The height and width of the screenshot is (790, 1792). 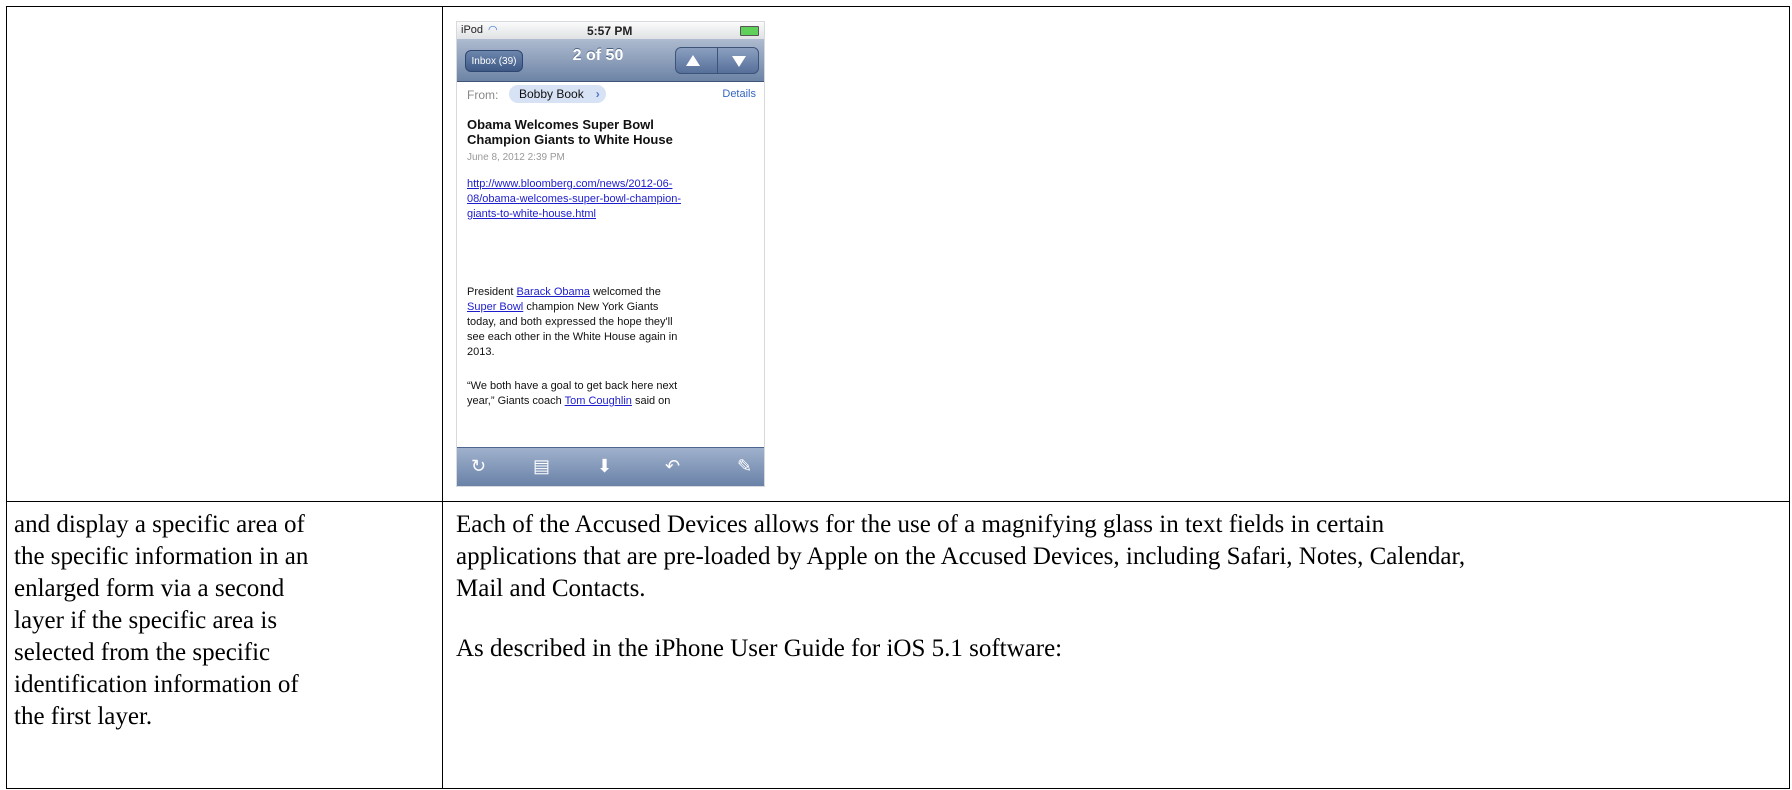 What do you see at coordinates (532, 214) in the screenshot?
I see `link-line: giants-to-white-house.html` at bounding box center [532, 214].